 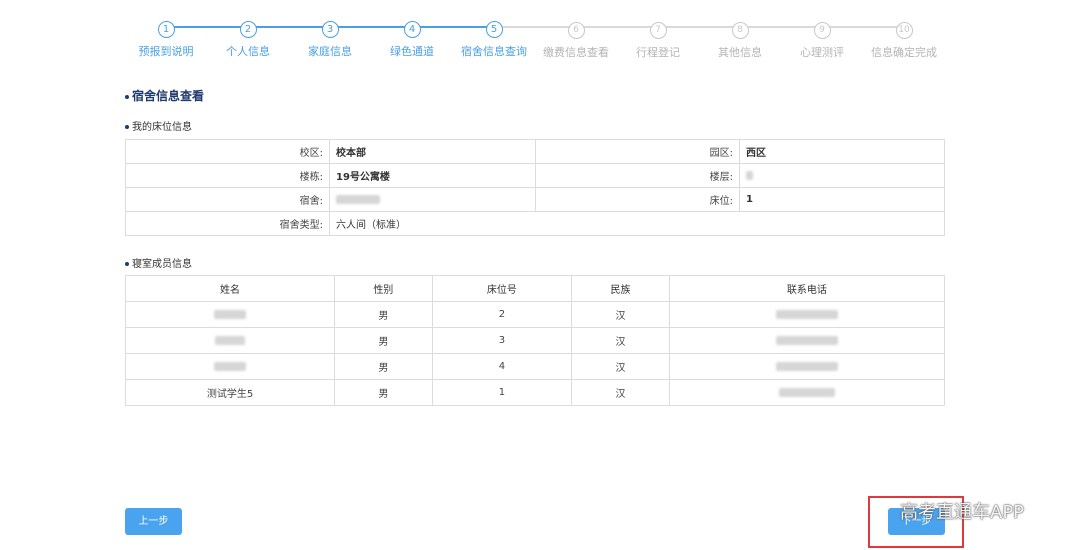 I want to click on member-bed: 4, so click(x=502, y=366).